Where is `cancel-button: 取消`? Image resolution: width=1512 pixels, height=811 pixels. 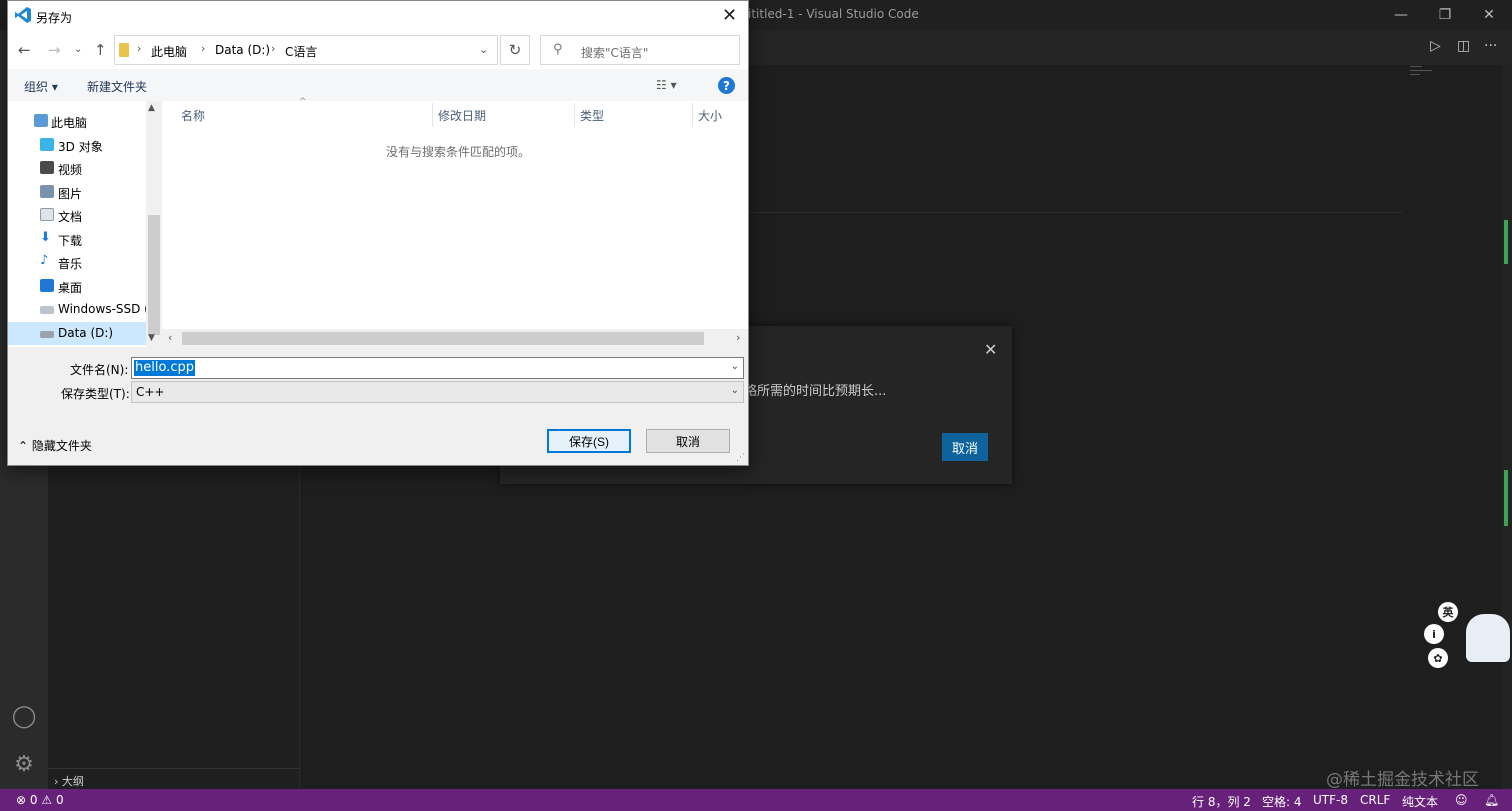
cancel-button: 取消 is located at coordinates (688, 441).